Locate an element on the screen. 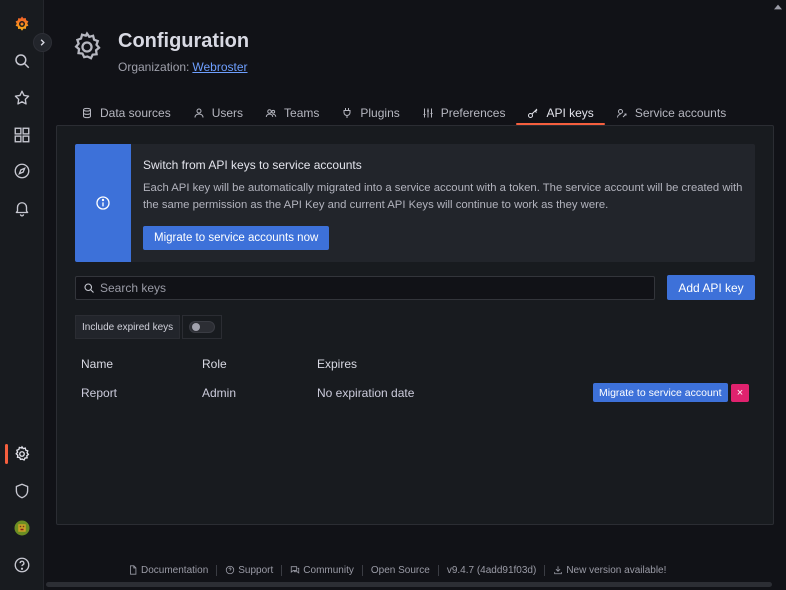 The image size is (786, 590). search-keys-field is located at coordinates (365, 288).